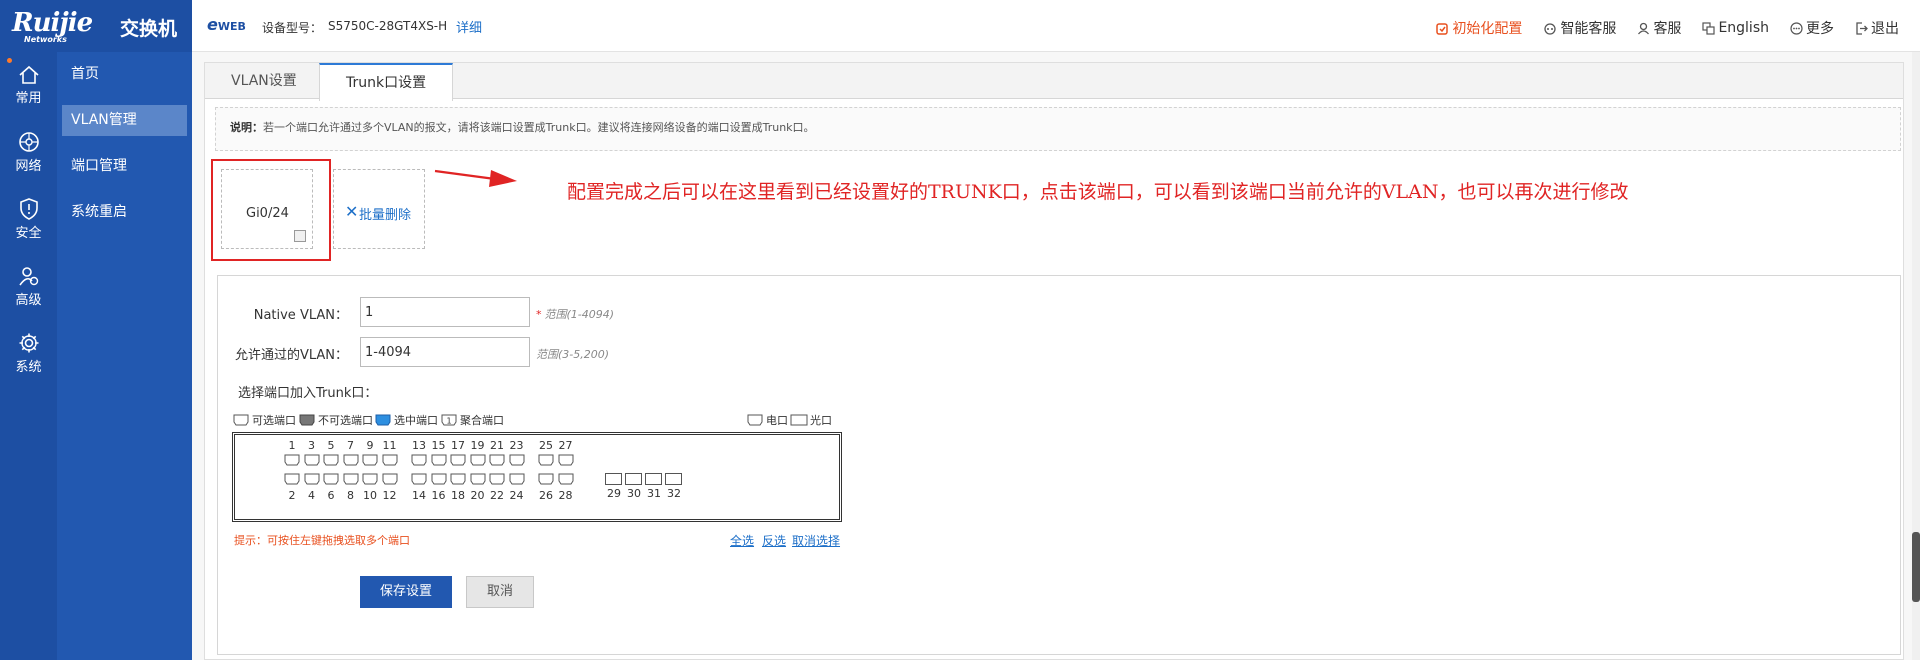 Image resolution: width=1920 pixels, height=660 pixels. What do you see at coordinates (124, 212) in the screenshot?
I see `subnav-item-reboot: 系统重启` at bounding box center [124, 212].